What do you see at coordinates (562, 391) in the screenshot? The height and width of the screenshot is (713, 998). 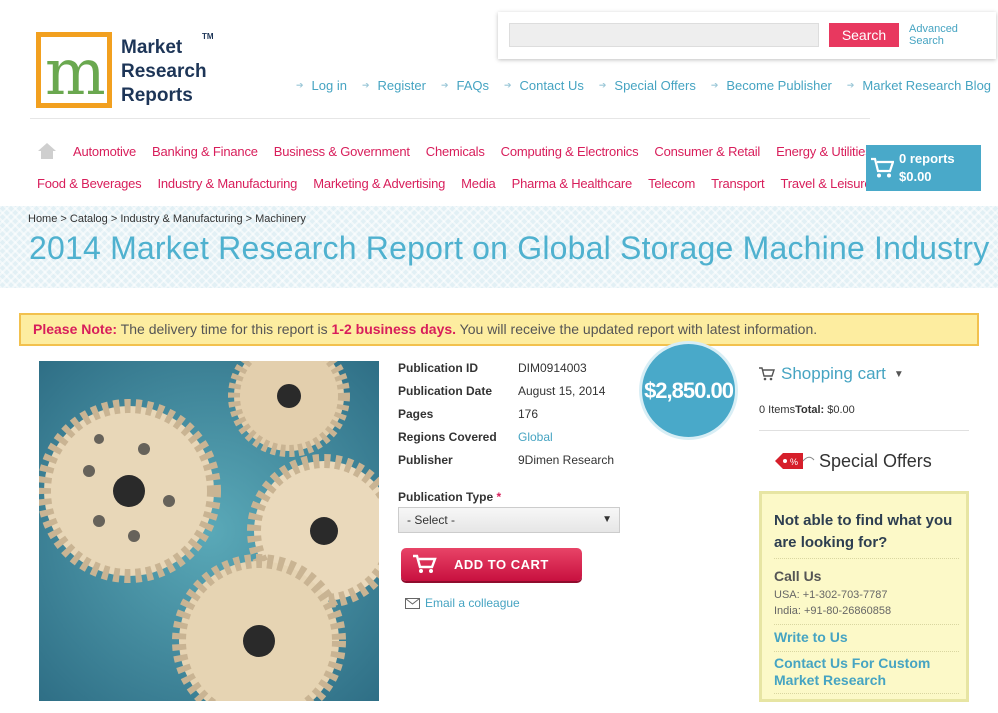 I see `detail-value: August 15, 2014` at bounding box center [562, 391].